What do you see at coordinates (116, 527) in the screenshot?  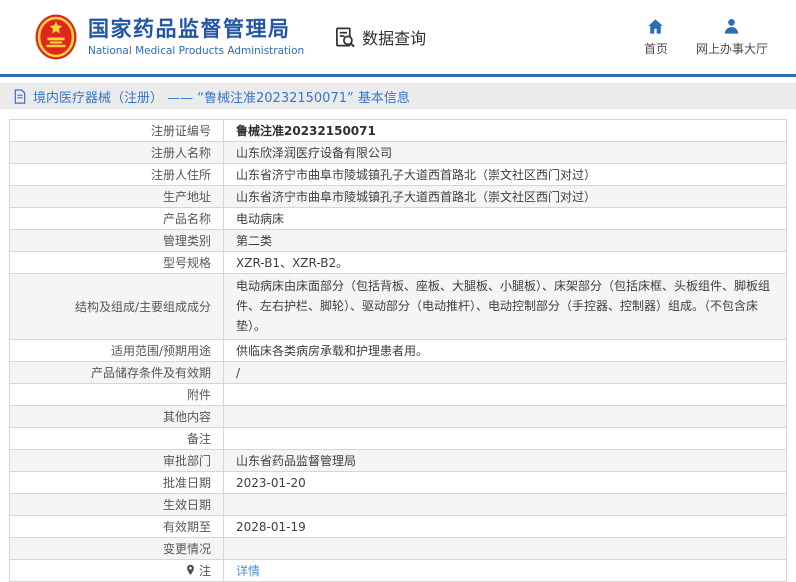 I see `row-label: 有效期至` at bounding box center [116, 527].